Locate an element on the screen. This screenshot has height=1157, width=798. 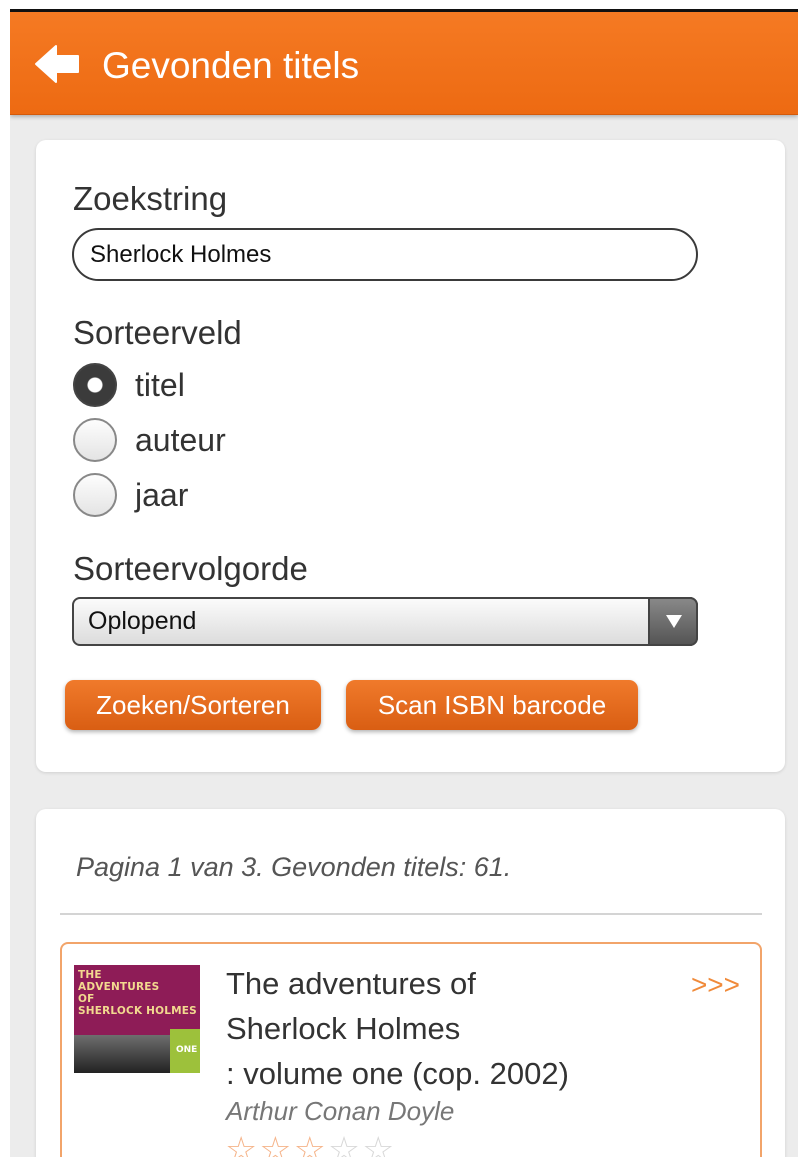
book-author: Arthur Conan Doyle is located at coordinates (340, 1111).